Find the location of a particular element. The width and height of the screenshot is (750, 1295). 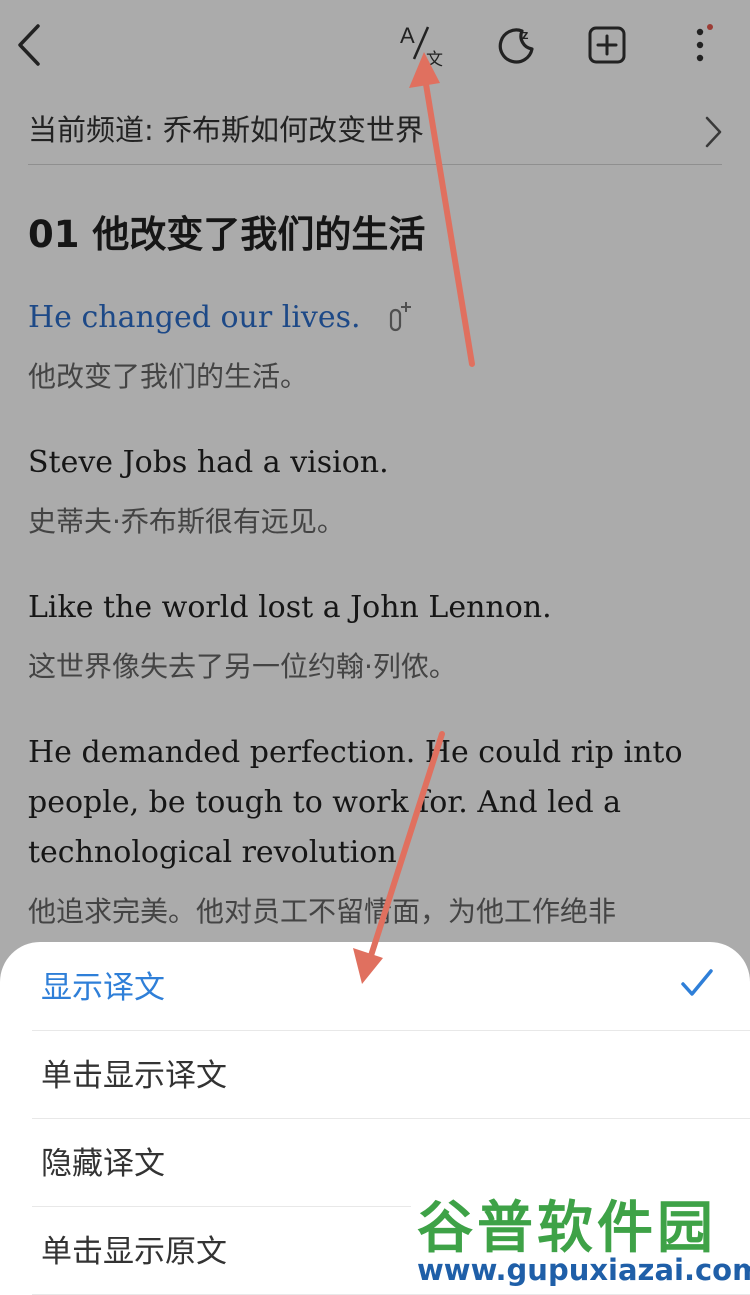

option-show-translation: 显示译文 is located at coordinates (391, 986).